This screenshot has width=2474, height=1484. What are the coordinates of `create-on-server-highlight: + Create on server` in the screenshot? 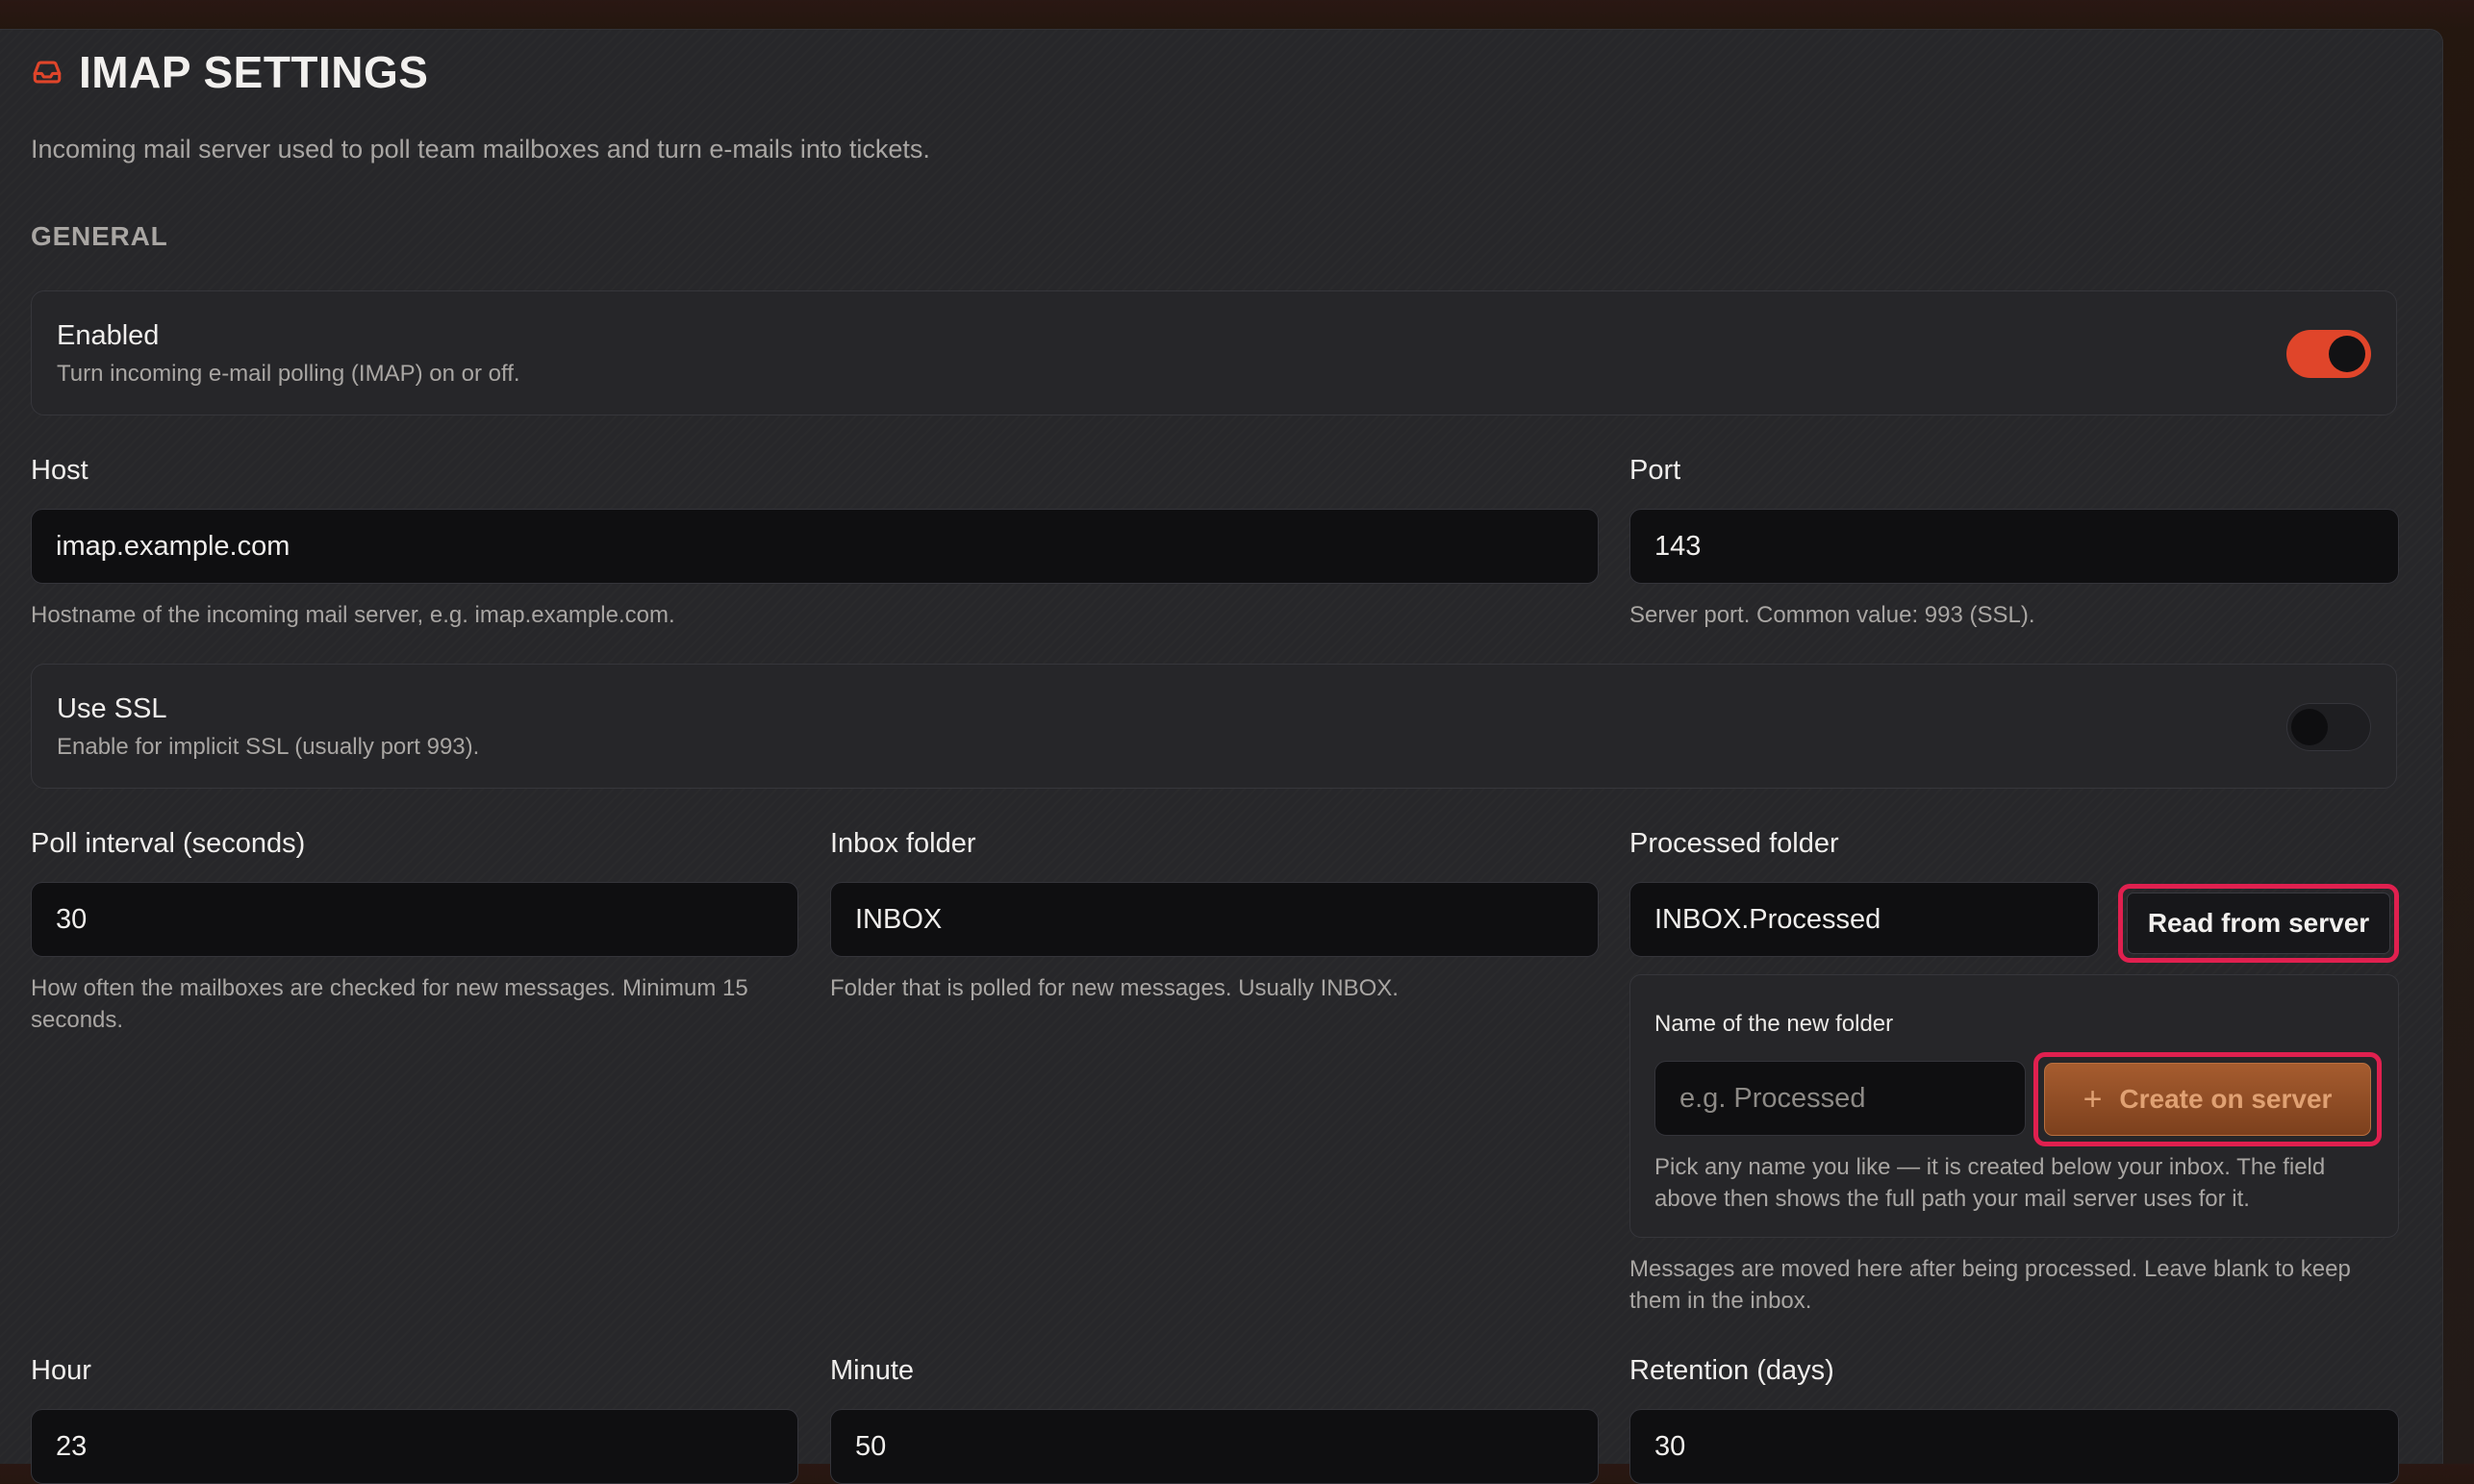 It's located at (2208, 1099).